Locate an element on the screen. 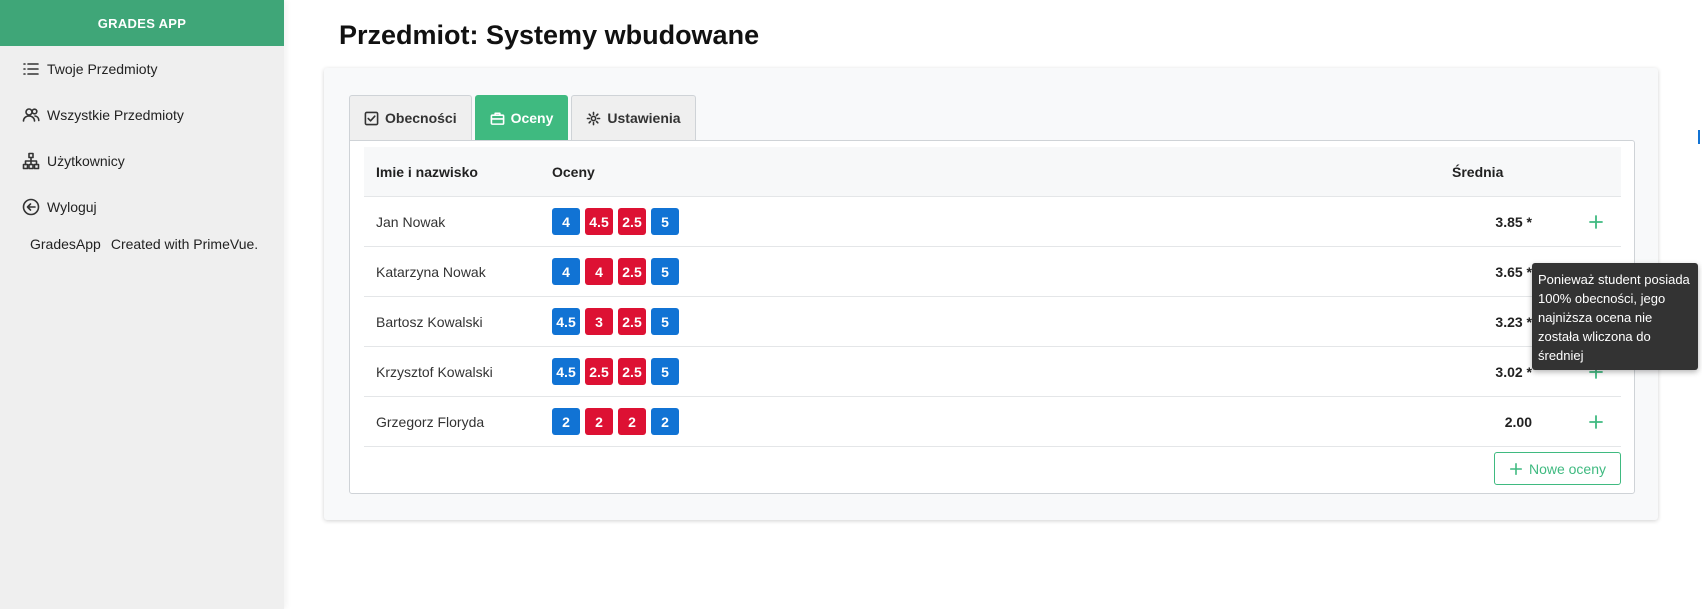 The height and width of the screenshot is (609, 1702). sidebar-item-twoje-przedmioty: Twoje Przedmioty is located at coordinates (142, 69).